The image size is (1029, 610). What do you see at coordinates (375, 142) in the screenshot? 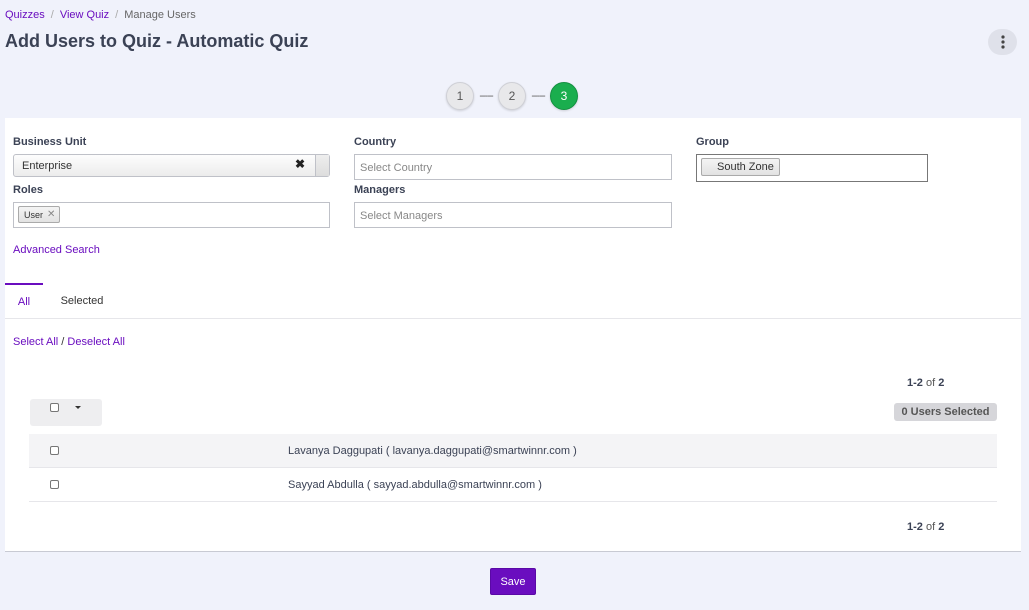
I see `country-label: Country` at bounding box center [375, 142].